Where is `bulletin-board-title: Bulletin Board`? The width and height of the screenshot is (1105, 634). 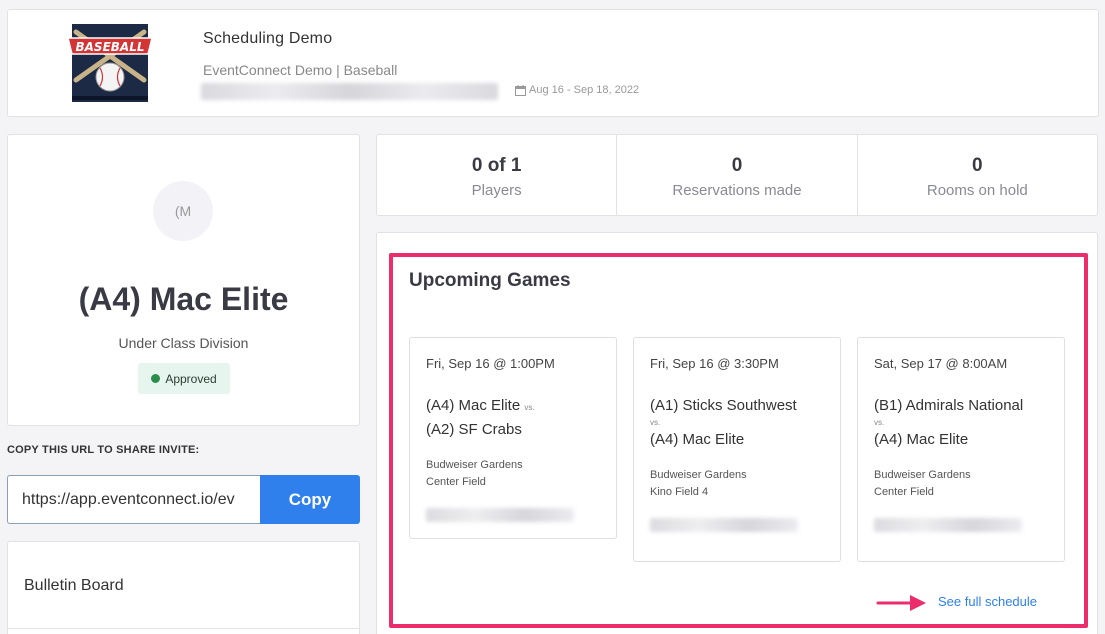 bulletin-board-title: Bulletin Board is located at coordinates (74, 585).